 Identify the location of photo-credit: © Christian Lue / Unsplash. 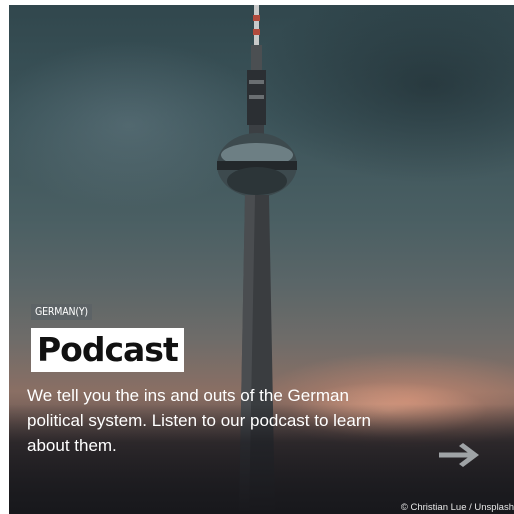
(457, 507).